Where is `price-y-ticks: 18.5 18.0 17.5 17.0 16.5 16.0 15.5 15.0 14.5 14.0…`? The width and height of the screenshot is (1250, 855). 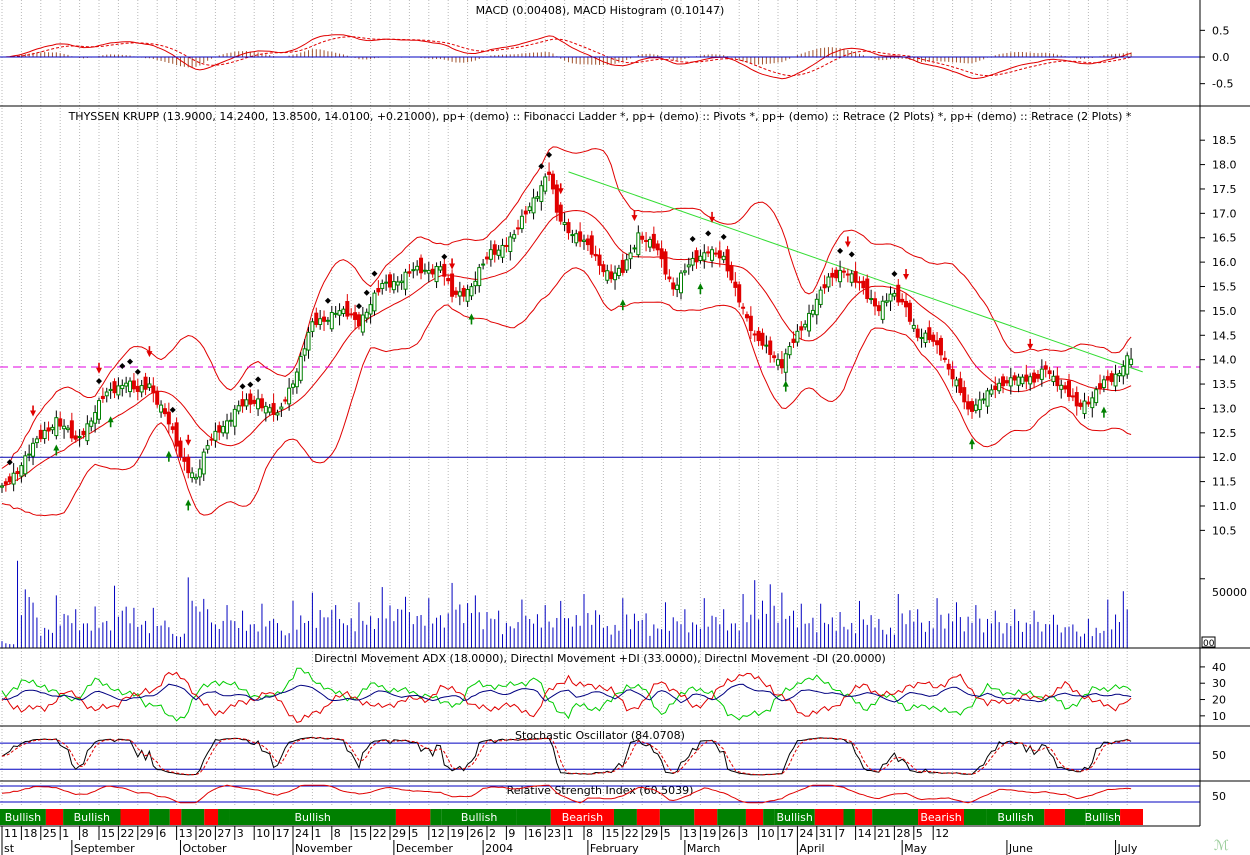 price-y-ticks: 18.5 18.0 17.5 17.0 16.5 16.0 15.5 15.0 14.5 14.0… is located at coordinates (1218, 335).